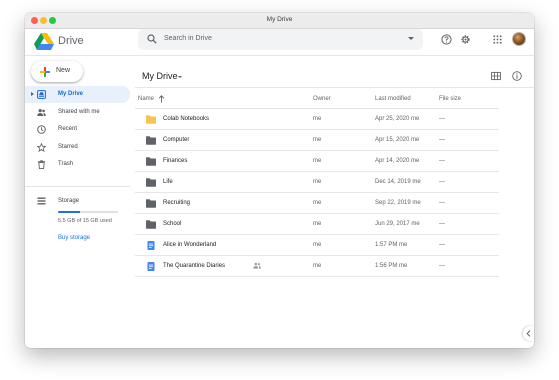  Describe the element at coordinates (41, 201) in the screenshot. I see `storage-icon` at that location.